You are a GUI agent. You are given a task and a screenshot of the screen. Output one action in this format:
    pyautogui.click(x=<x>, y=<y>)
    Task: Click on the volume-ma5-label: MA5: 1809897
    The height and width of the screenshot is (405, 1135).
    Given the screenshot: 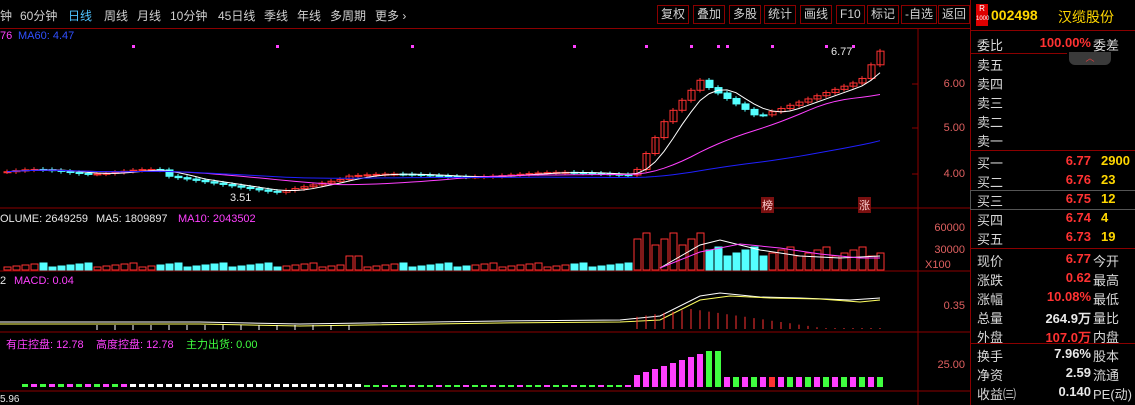 What is the action you would take?
    pyautogui.click(x=132, y=219)
    